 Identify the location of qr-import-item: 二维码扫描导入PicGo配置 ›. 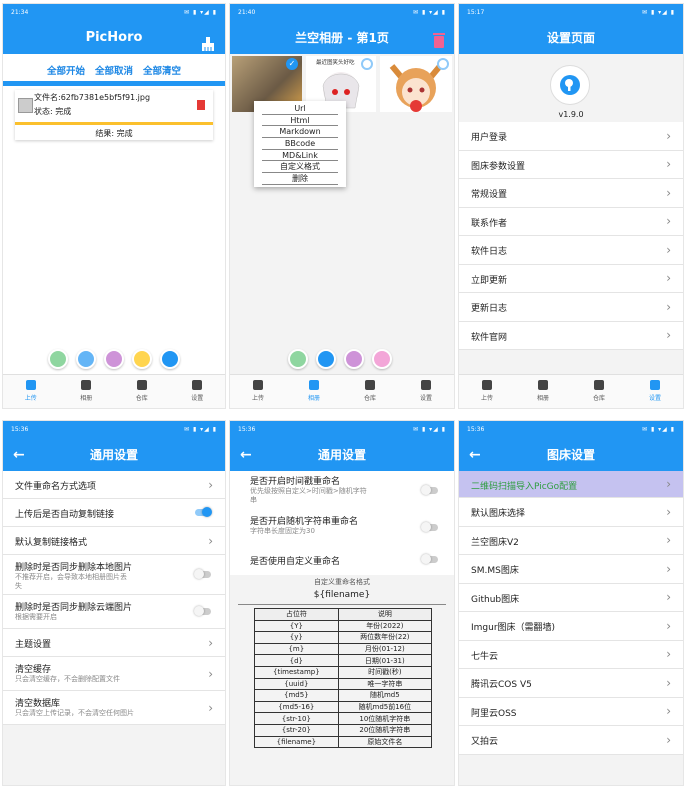
(571, 484).